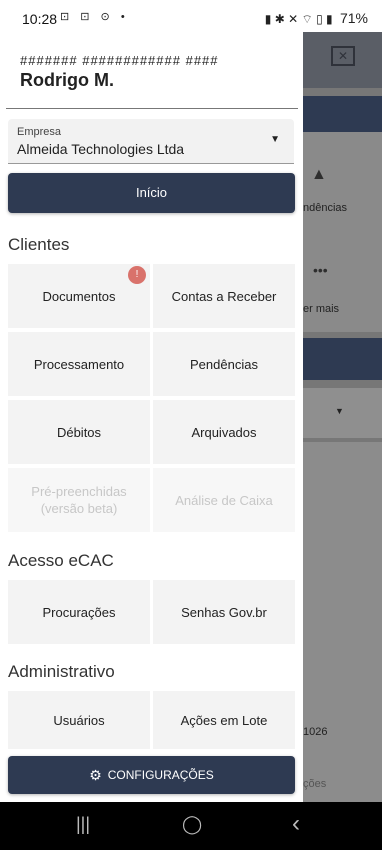 The image size is (382, 850). Describe the element at coordinates (321, 309) in the screenshot. I see `background-ver-mais-label: er mais` at that location.